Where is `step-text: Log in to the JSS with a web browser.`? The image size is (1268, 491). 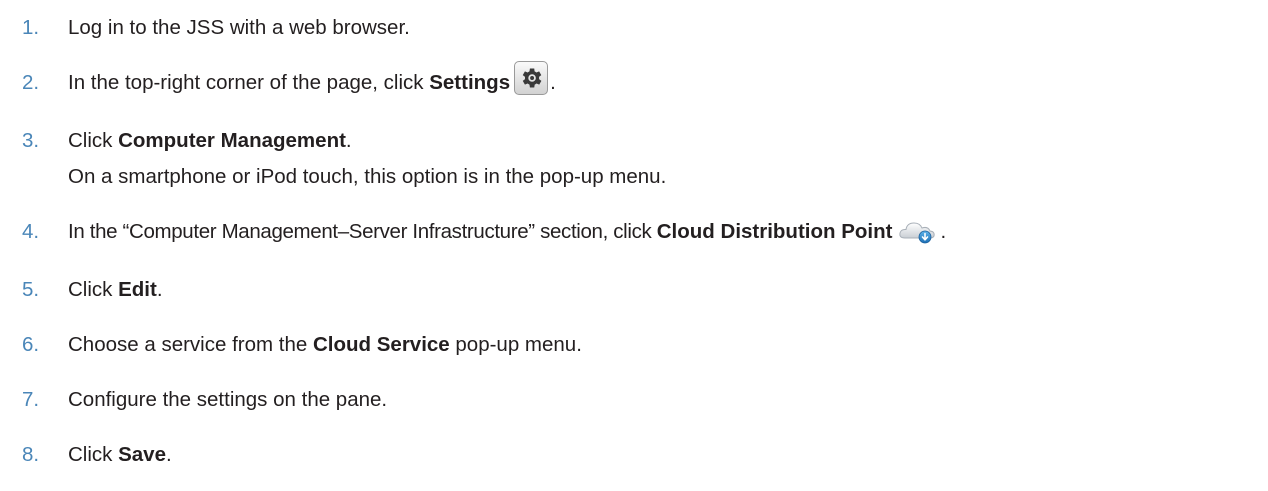
step-text: Log in to the JSS with a web browser. is located at coordinates (239, 28).